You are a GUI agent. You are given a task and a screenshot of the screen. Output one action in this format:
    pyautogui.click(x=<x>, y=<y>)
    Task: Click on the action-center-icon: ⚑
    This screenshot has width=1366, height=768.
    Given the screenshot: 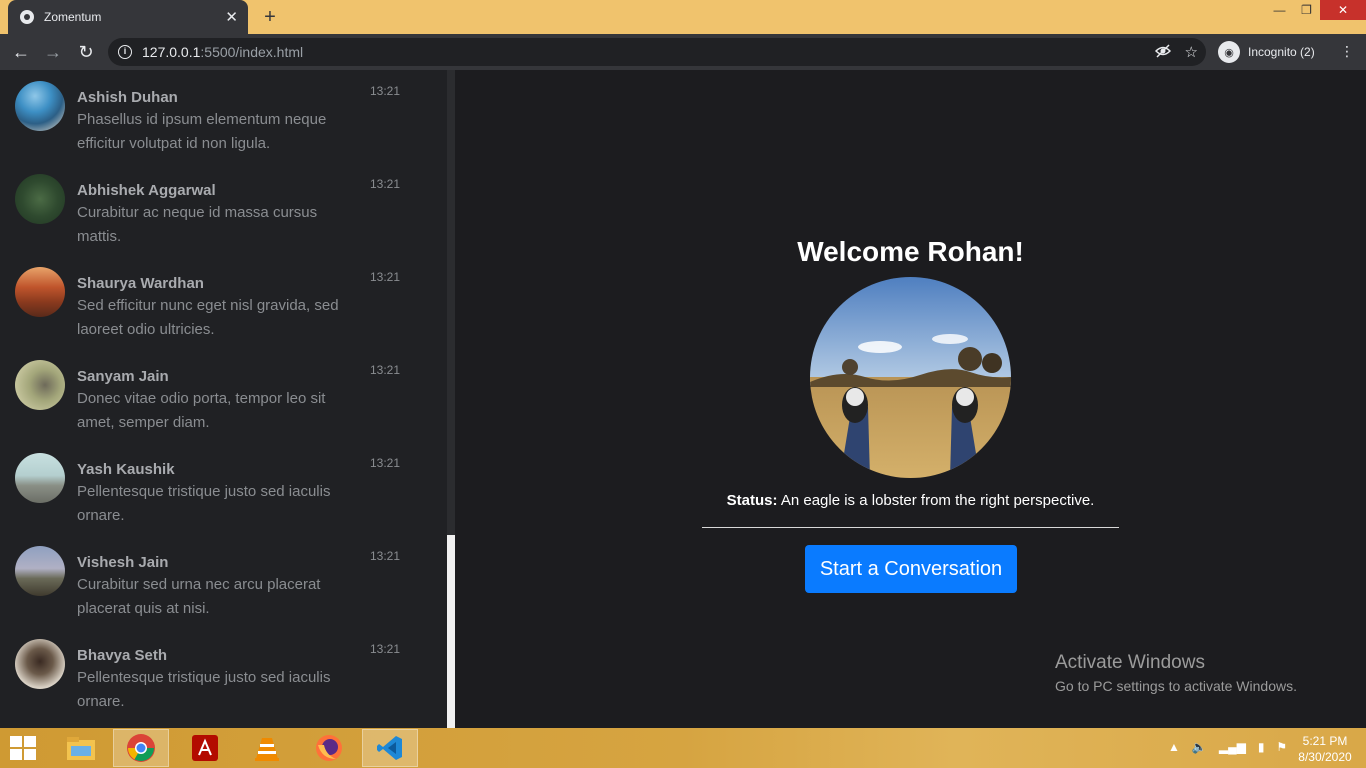 What is the action you would take?
    pyautogui.click(x=1281, y=747)
    